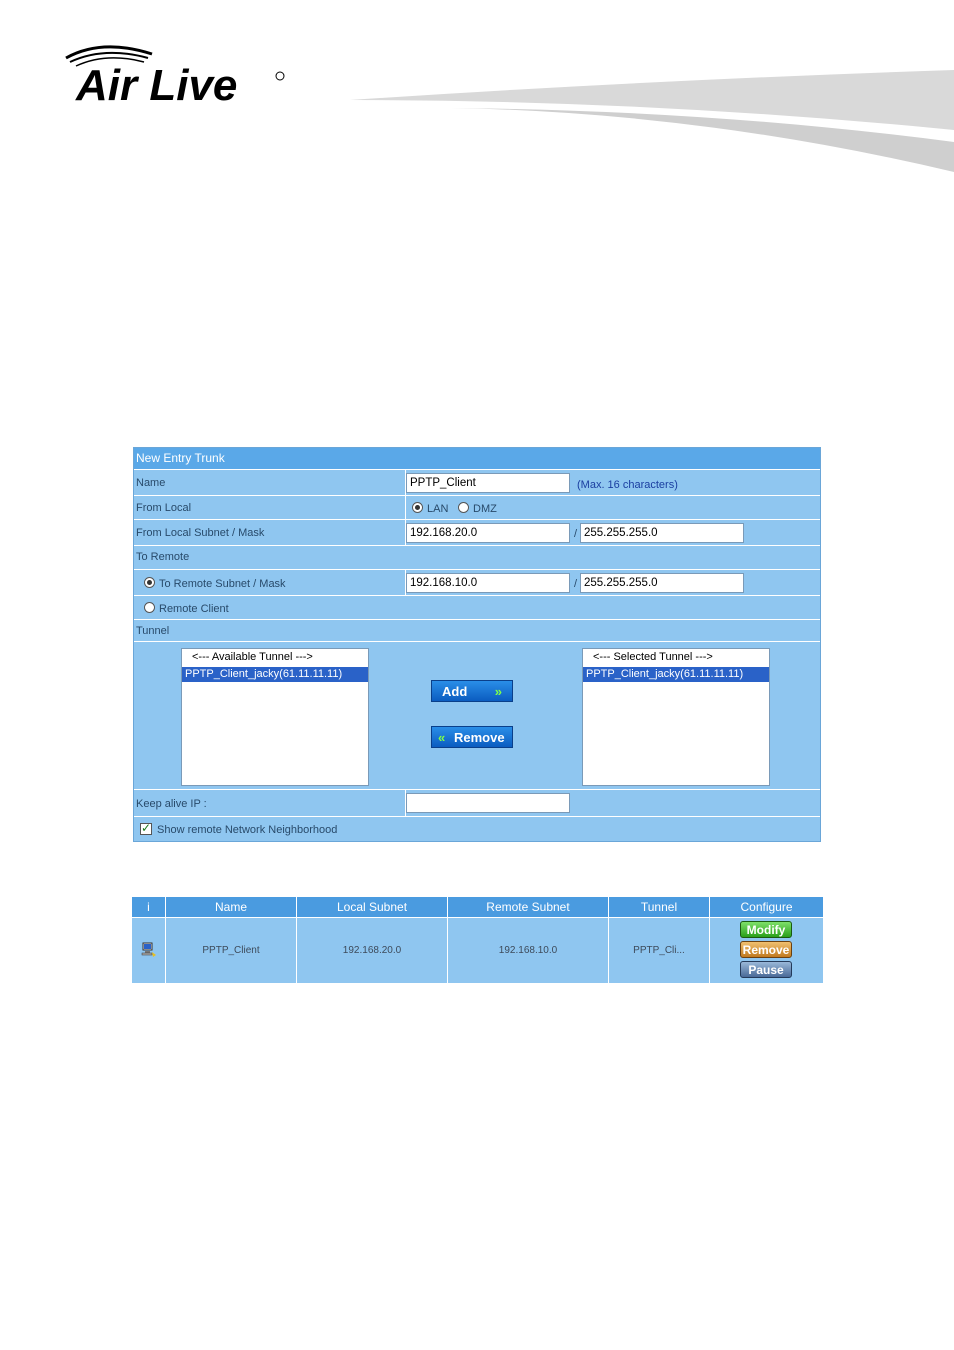 This screenshot has height=1350, width=954. I want to click on tunnel-label: Tunnel, so click(153, 631).